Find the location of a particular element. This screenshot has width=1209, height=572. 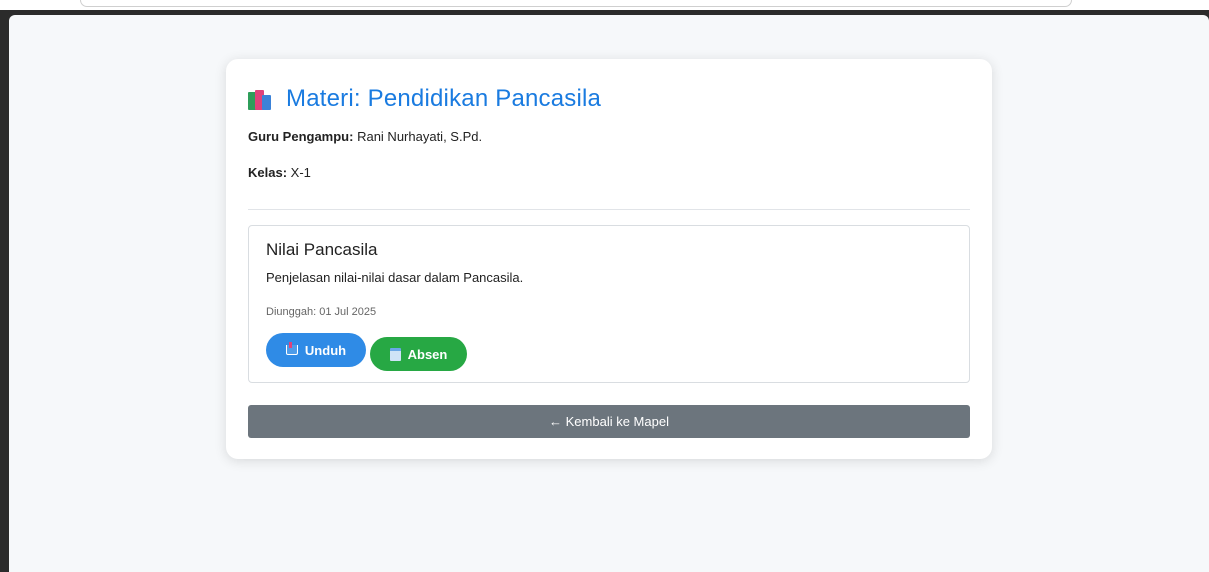

books-icon is located at coordinates (261, 99).